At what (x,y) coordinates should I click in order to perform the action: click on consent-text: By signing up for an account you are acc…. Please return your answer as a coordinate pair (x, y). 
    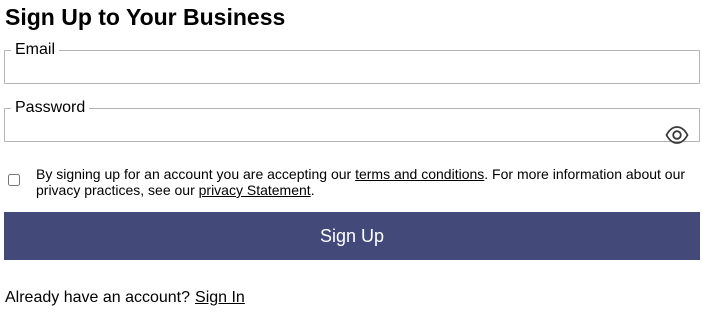
    Looking at the image, I should click on (366, 182).